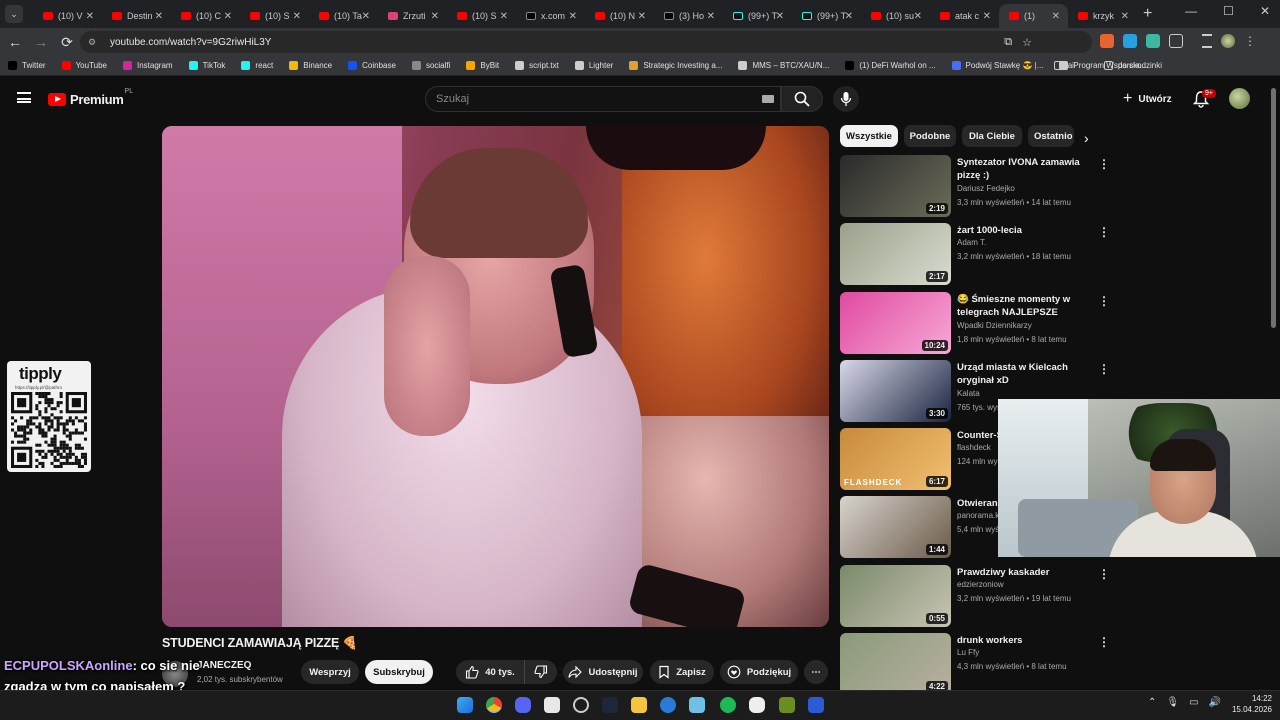  Describe the element at coordinates (1153, 41) in the screenshot. I see `extension-teal-icon` at that location.